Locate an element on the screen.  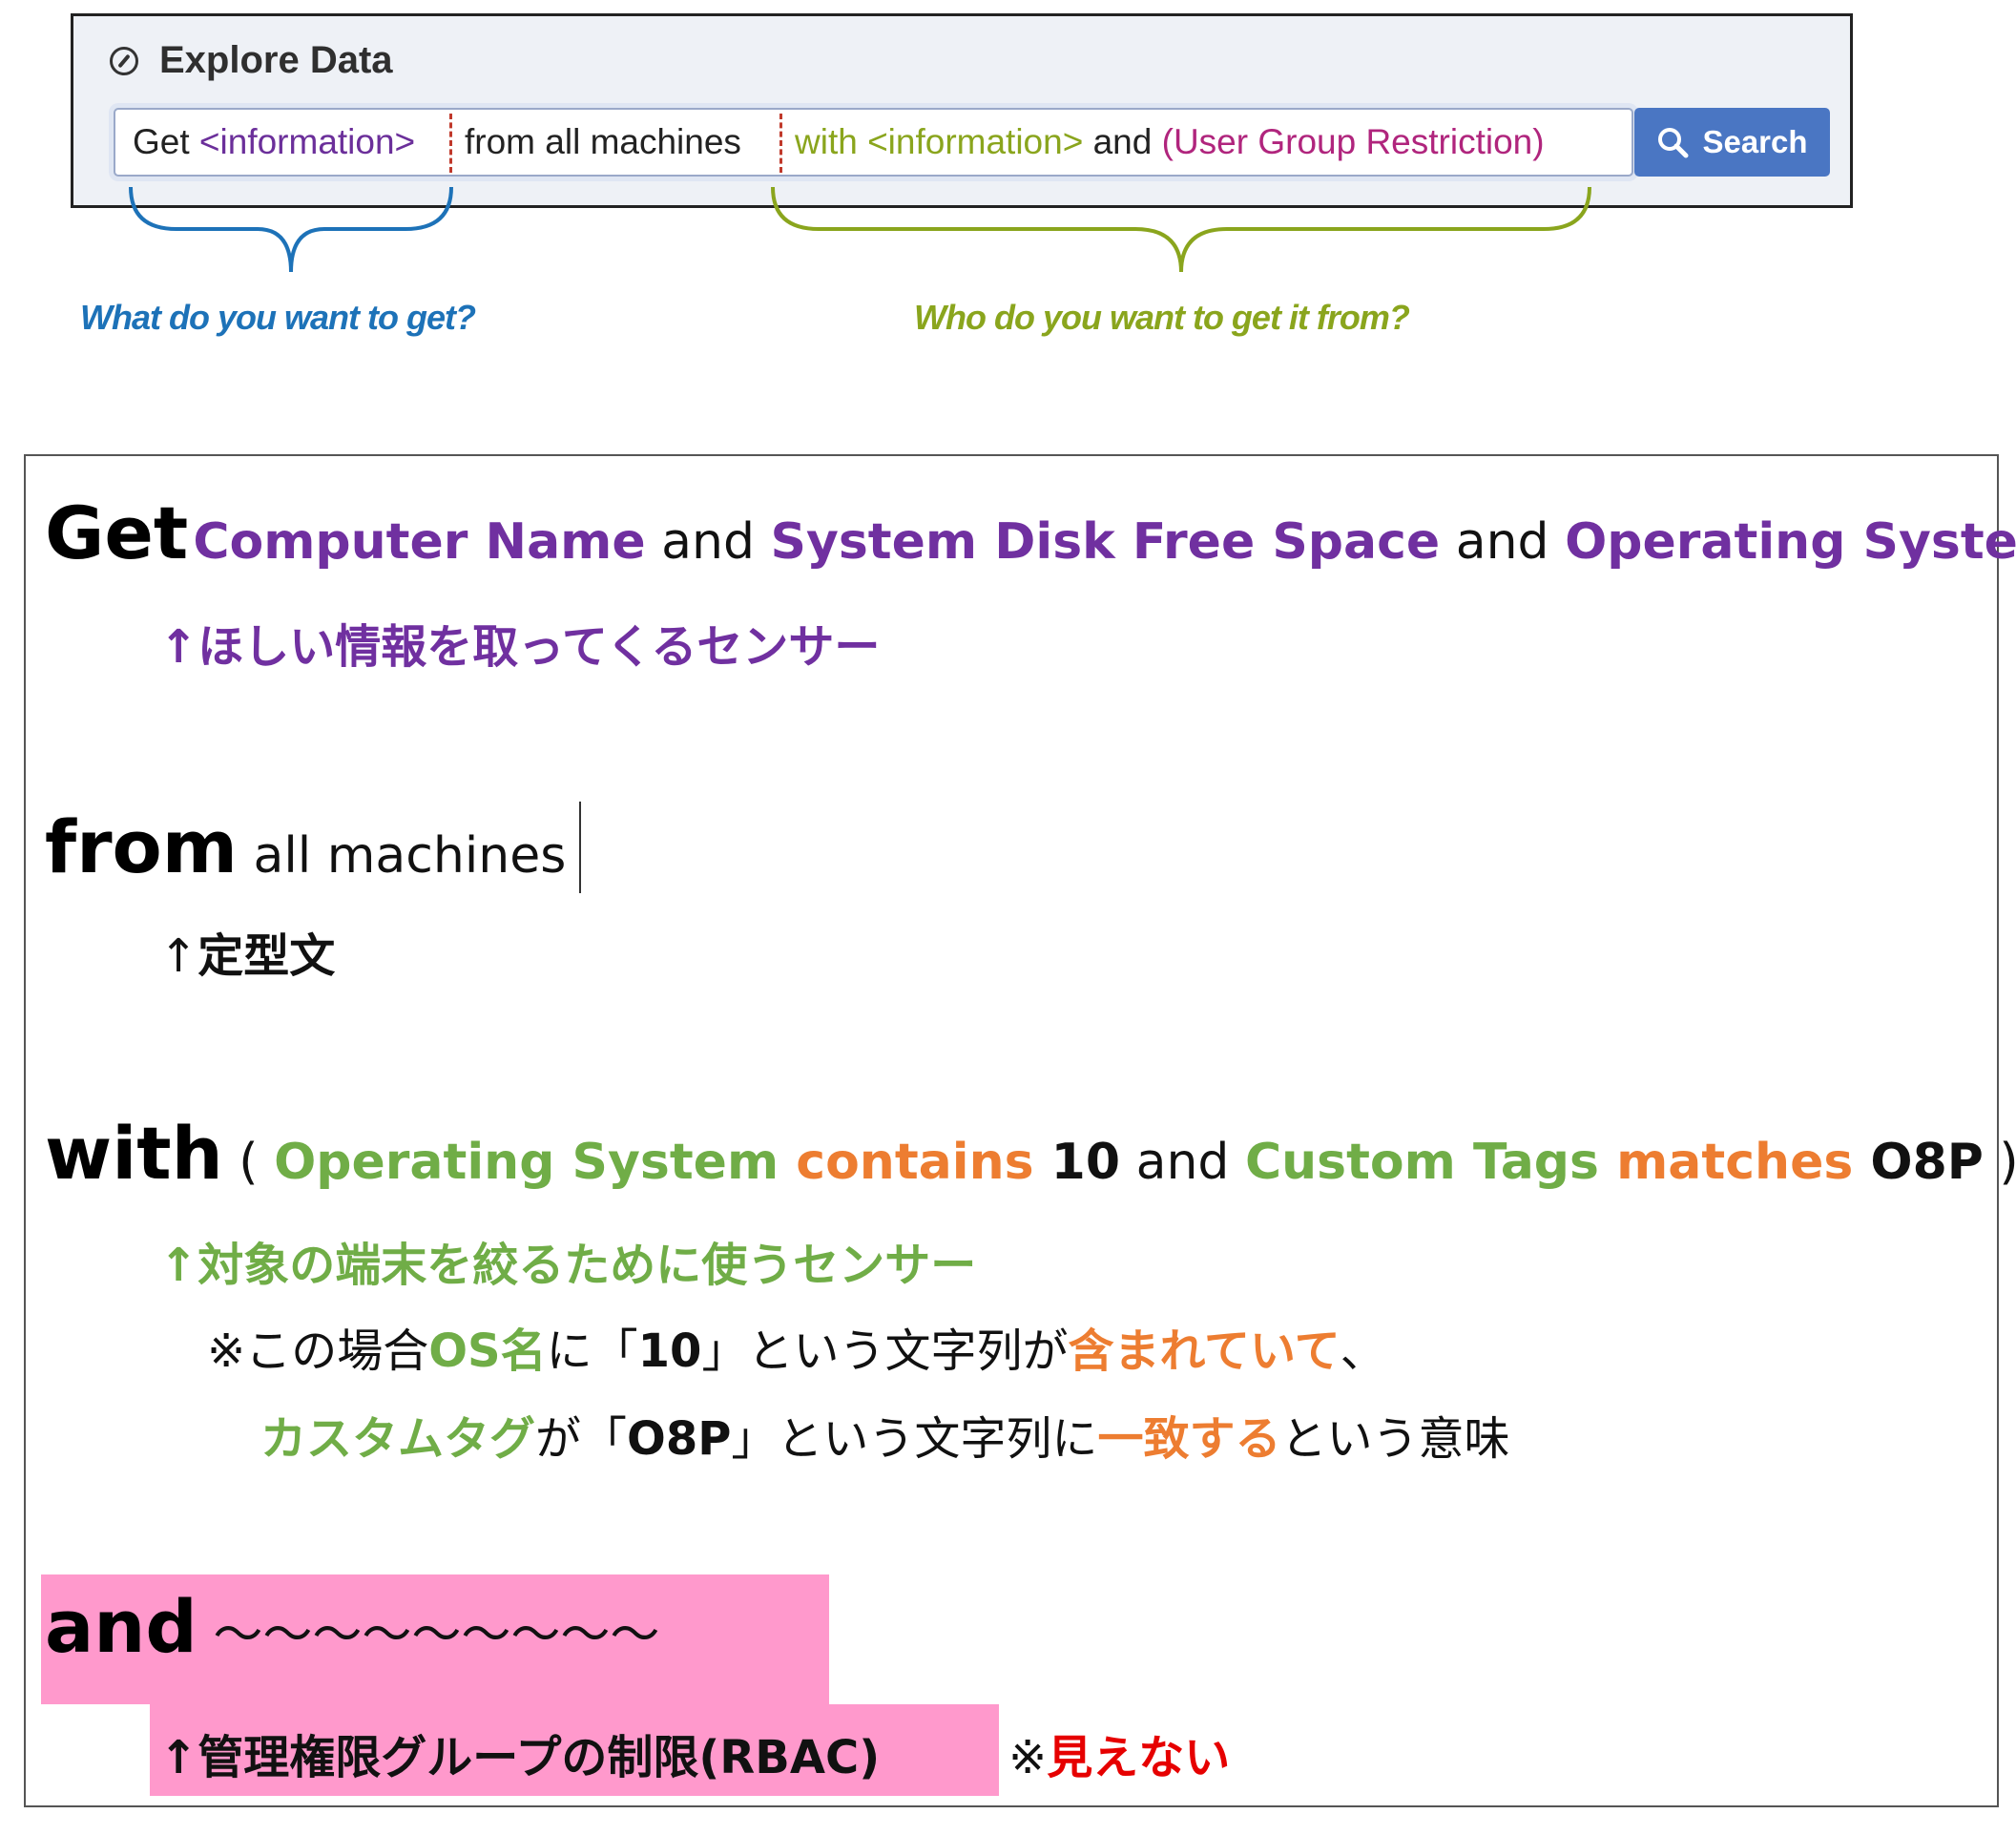
close-paren: ) is located at coordinates (1999, 1162).